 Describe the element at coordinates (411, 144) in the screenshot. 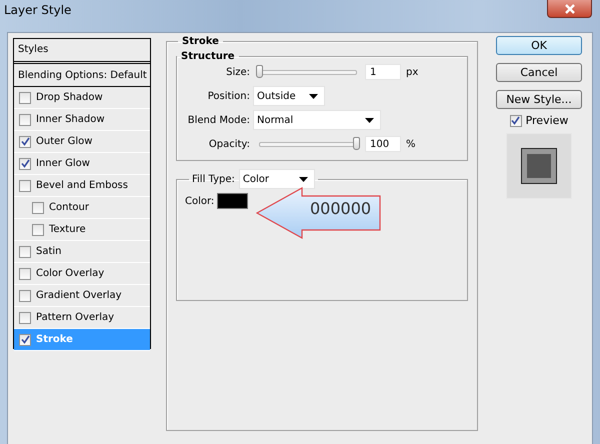

I see `unit-label: %` at that location.